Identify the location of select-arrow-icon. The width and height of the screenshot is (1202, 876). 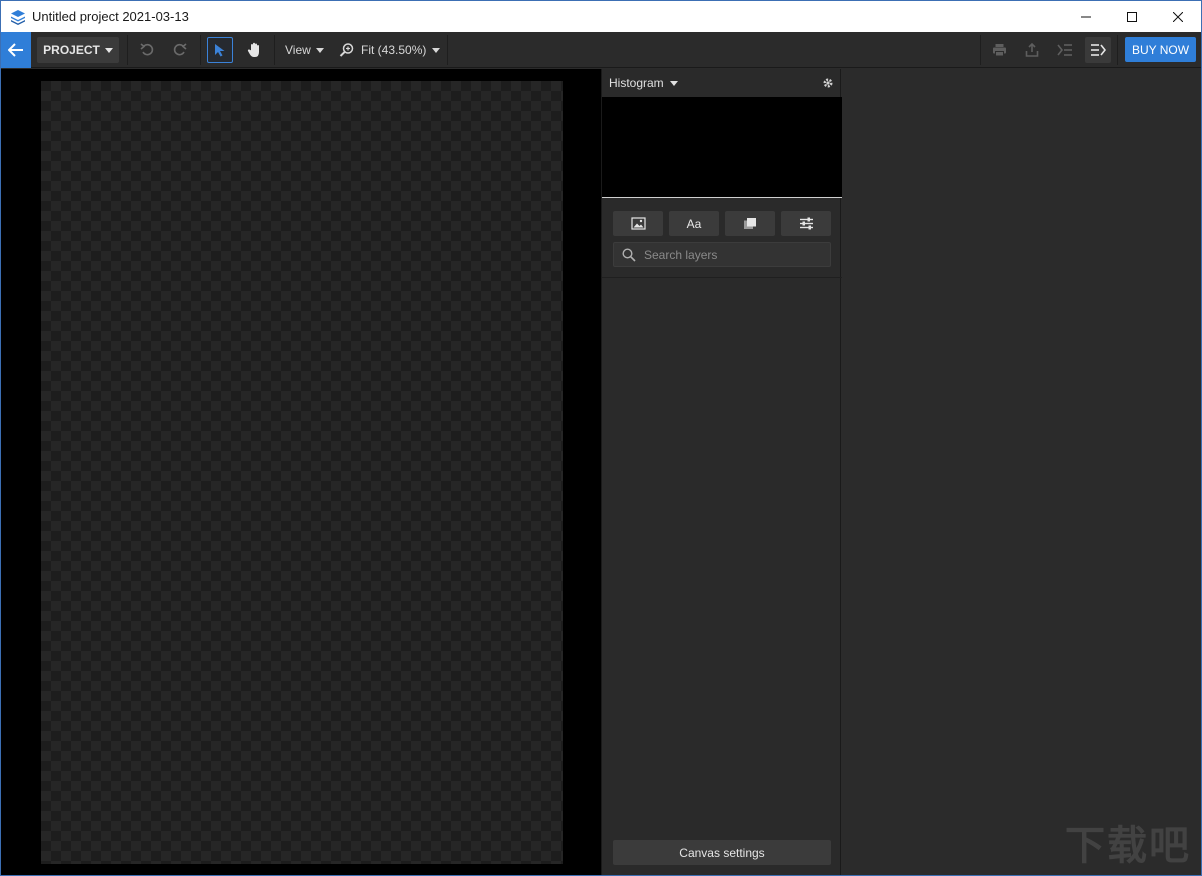
(220, 50).